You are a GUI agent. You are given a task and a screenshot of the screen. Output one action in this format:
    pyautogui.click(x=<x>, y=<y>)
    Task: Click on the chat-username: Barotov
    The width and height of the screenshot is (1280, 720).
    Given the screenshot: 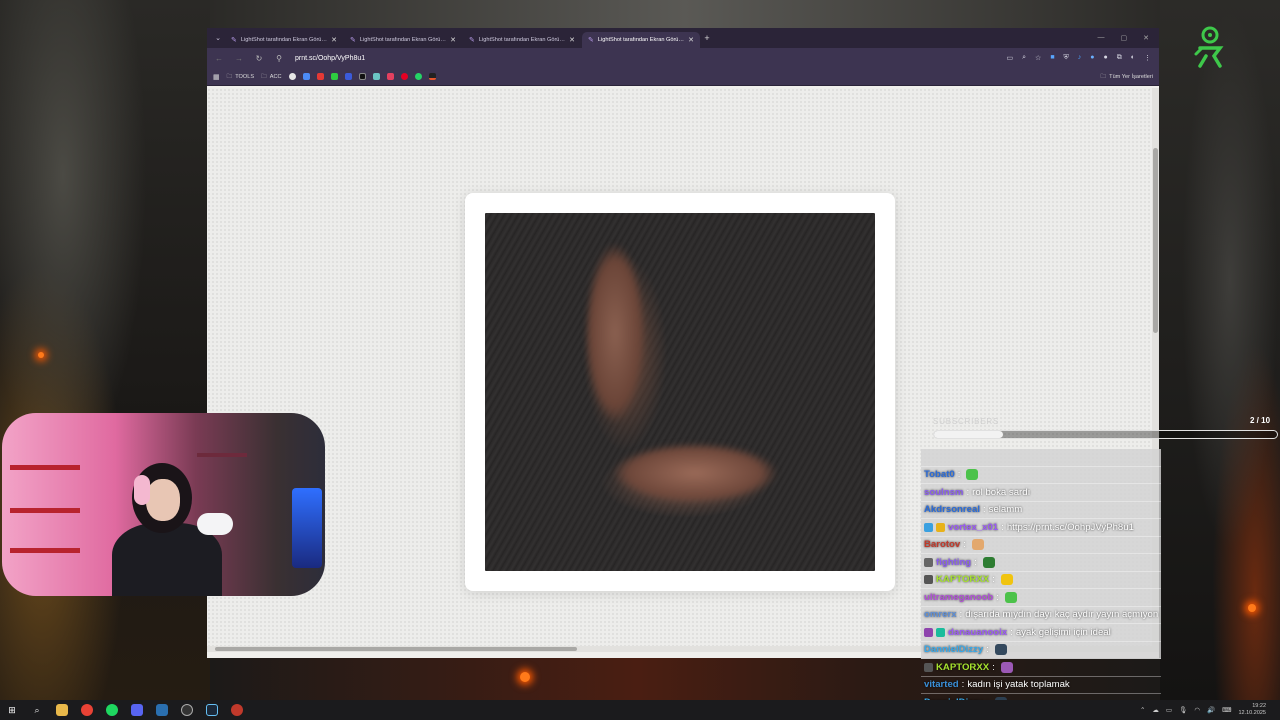 What is the action you would take?
    pyautogui.click(x=942, y=544)
    